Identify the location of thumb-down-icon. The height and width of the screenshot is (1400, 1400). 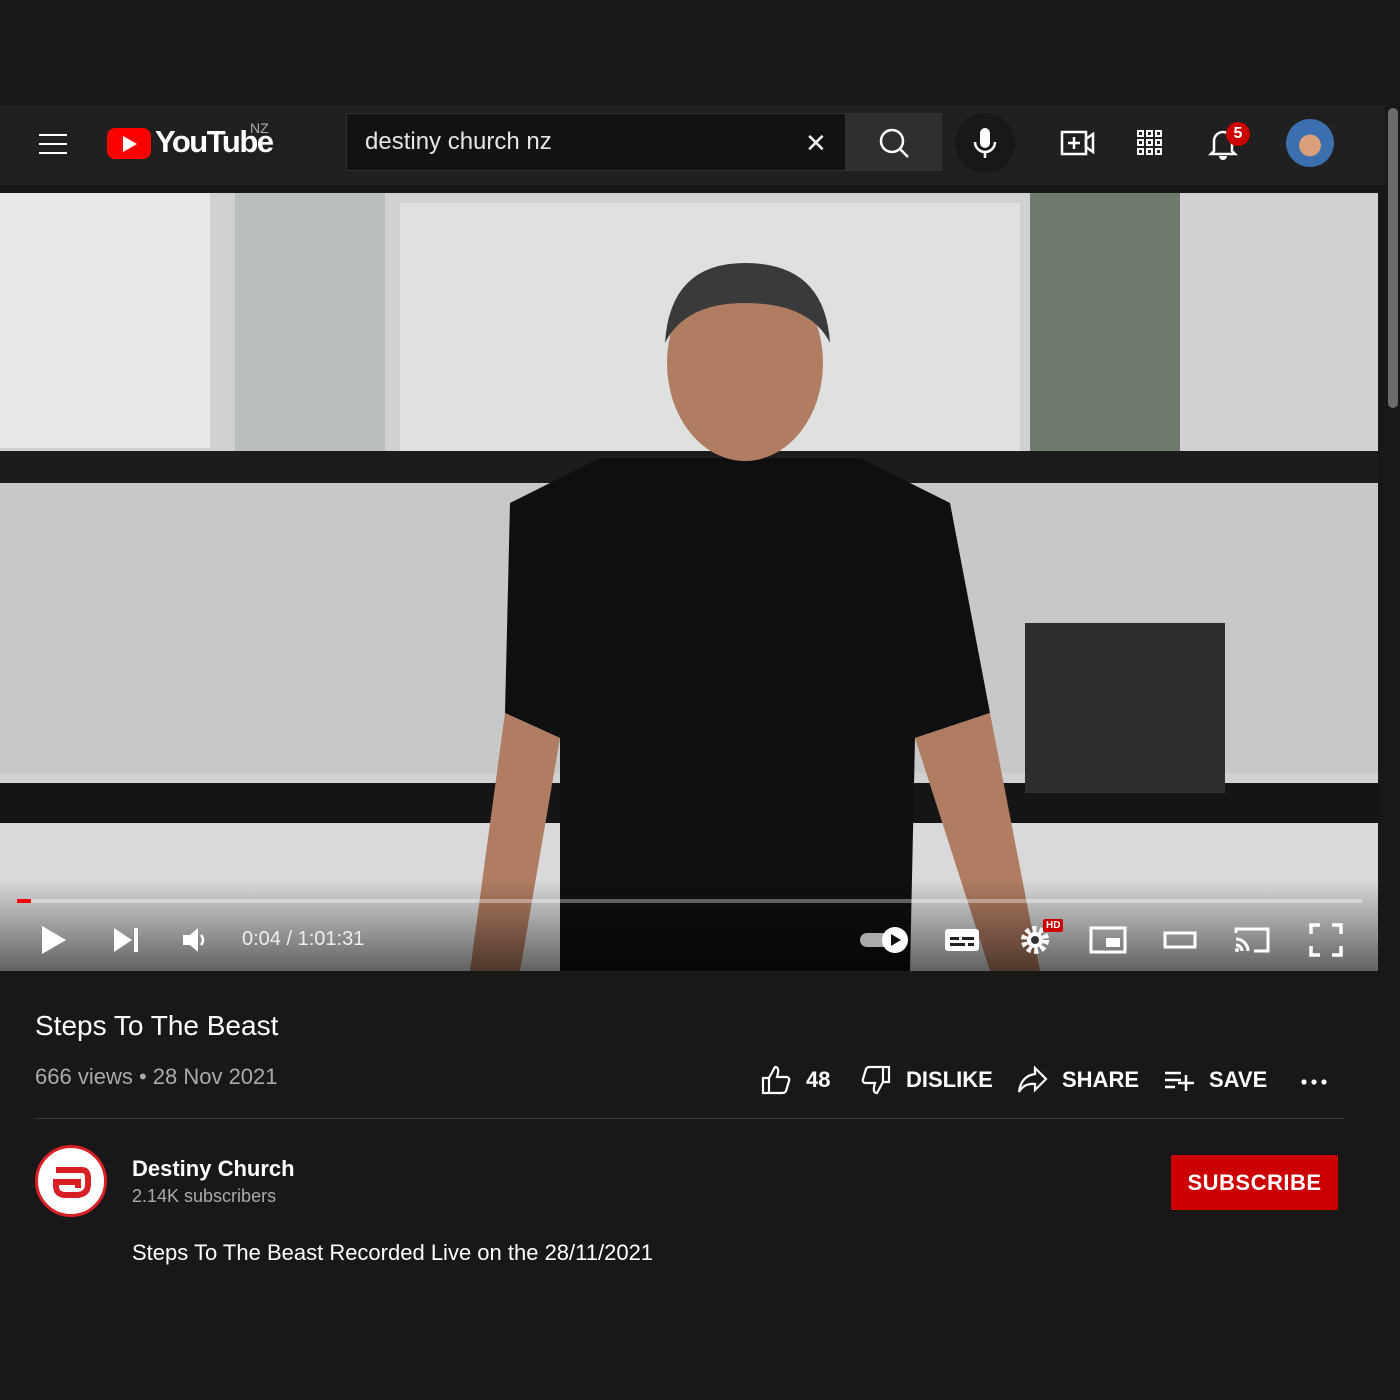
(876, 1080).